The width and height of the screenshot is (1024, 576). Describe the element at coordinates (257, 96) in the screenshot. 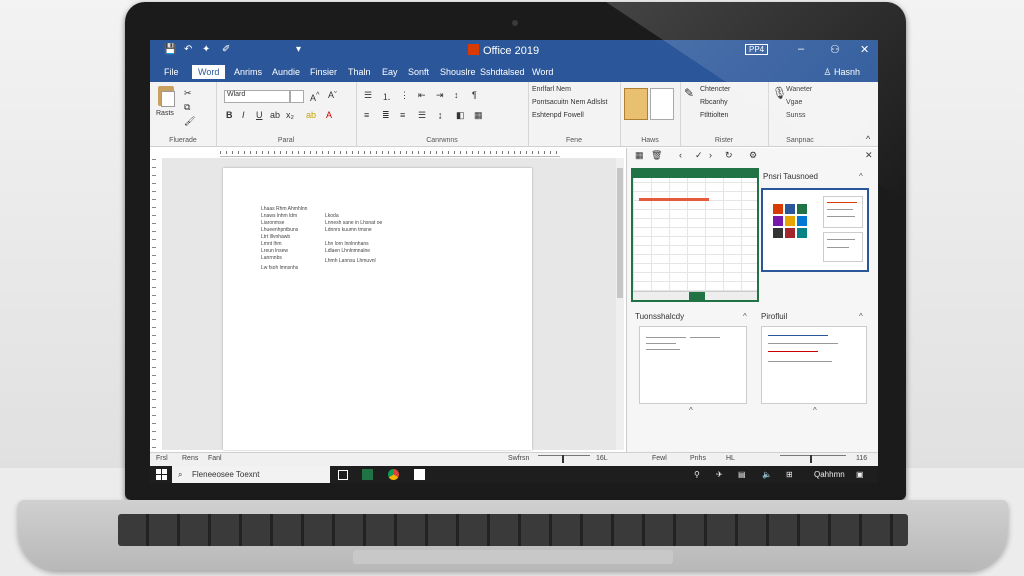

I see `font-name-box: Wlard` at that location.